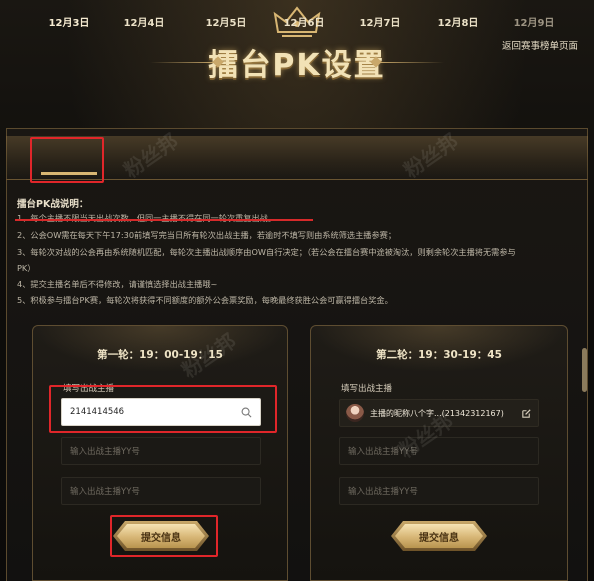 The width and height of the screenshot is (594, 581). What do you see at coordinates (117, 284) in the screenshot?
I see `rule-item-4: 4、提交主播名单后不得修改，请谨慎选择出战主播哦~` at bounding box center [117, 284].